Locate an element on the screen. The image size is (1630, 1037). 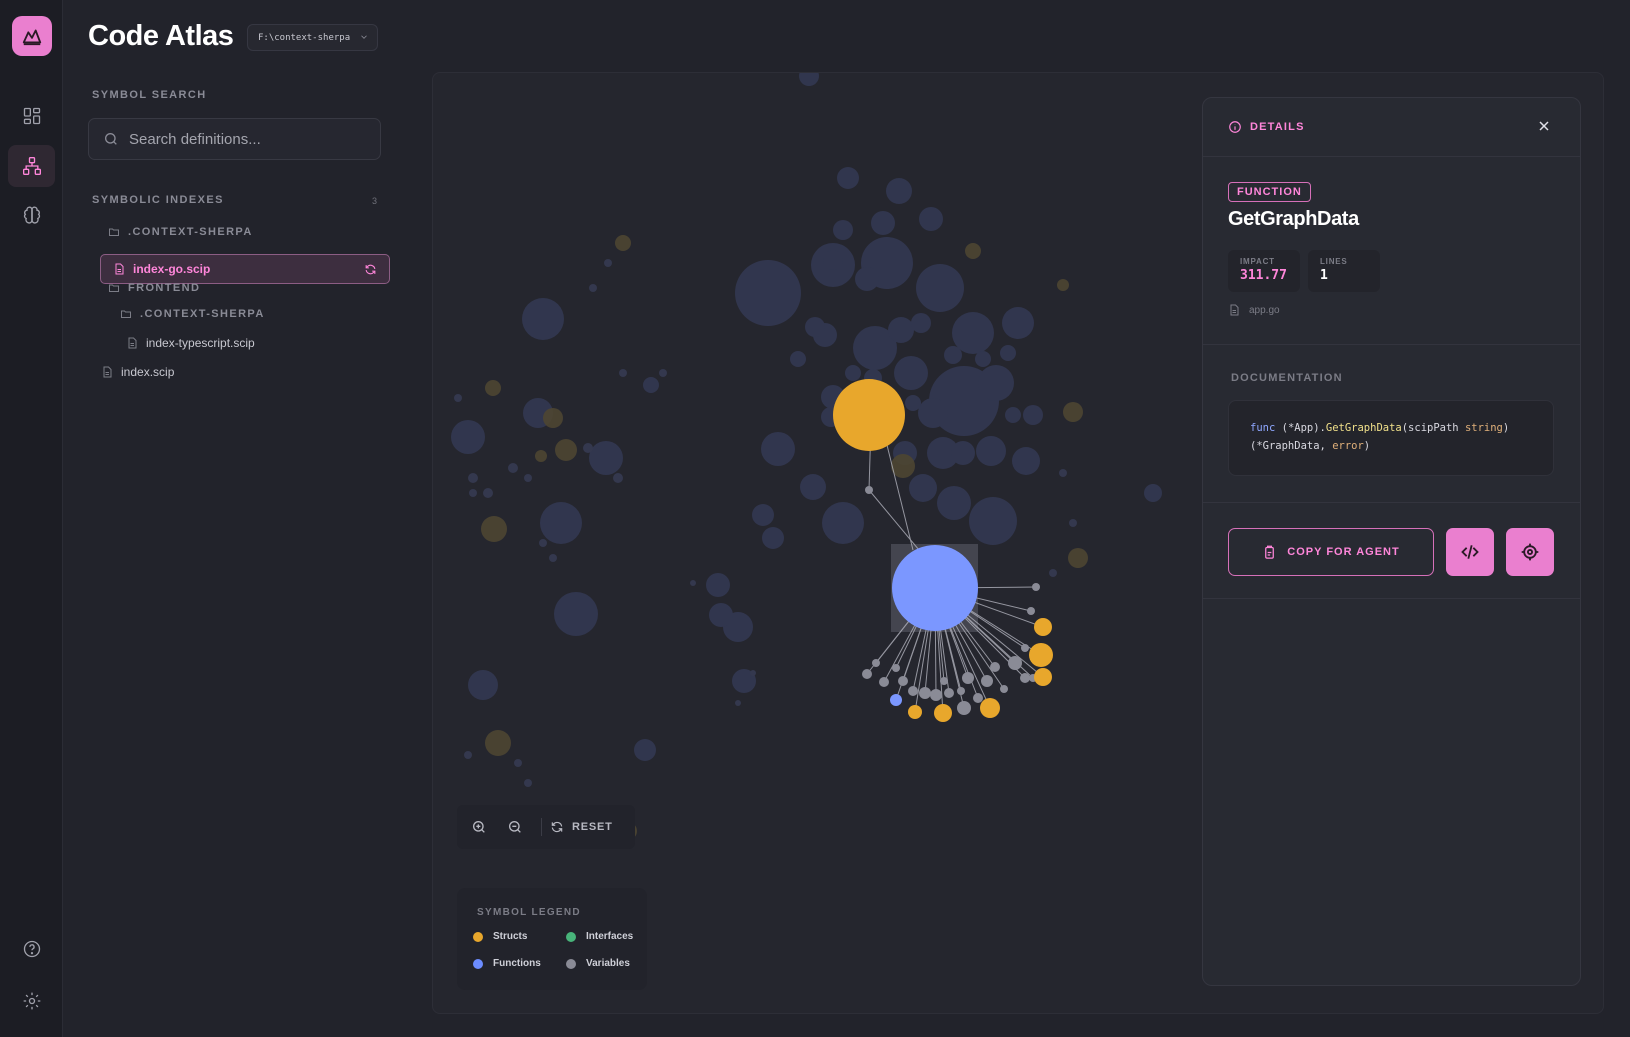
search-input is located at coordinates (249, 139).